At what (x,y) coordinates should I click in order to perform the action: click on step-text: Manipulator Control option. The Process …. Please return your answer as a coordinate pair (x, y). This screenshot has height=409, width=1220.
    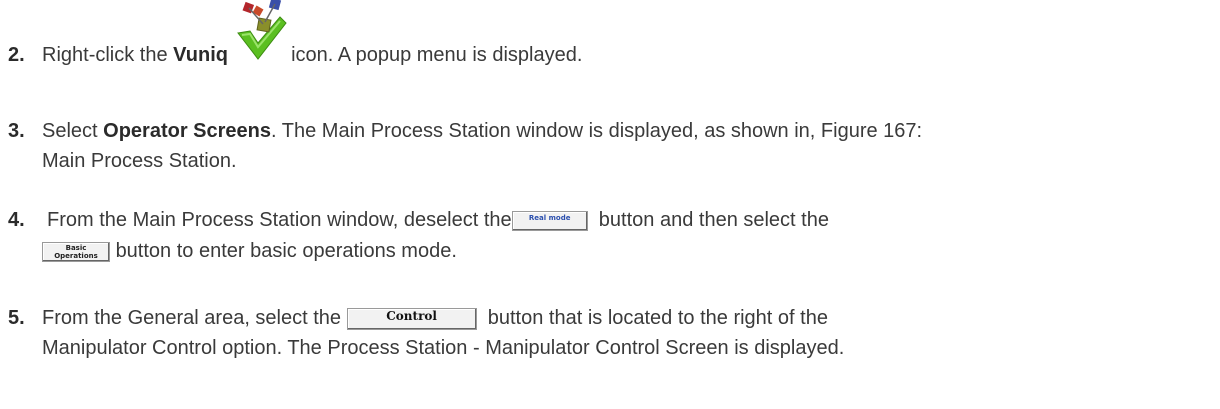
    Looking at the image, I should click on (443, 348).